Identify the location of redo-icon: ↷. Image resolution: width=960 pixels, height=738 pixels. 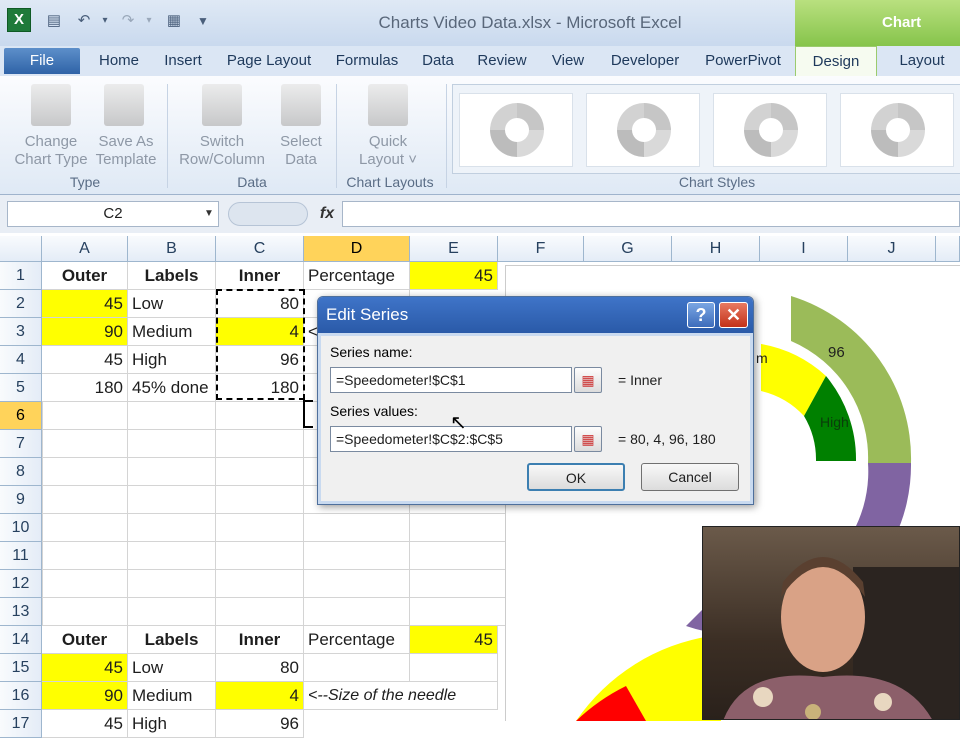
(128, 21).